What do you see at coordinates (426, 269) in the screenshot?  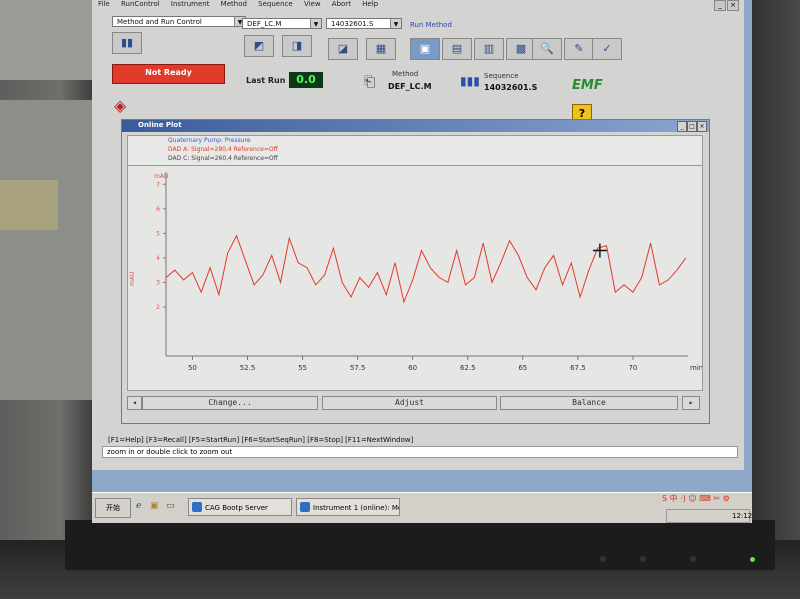 I see `dad-a-signal-line` at bounding box center [426, 269].